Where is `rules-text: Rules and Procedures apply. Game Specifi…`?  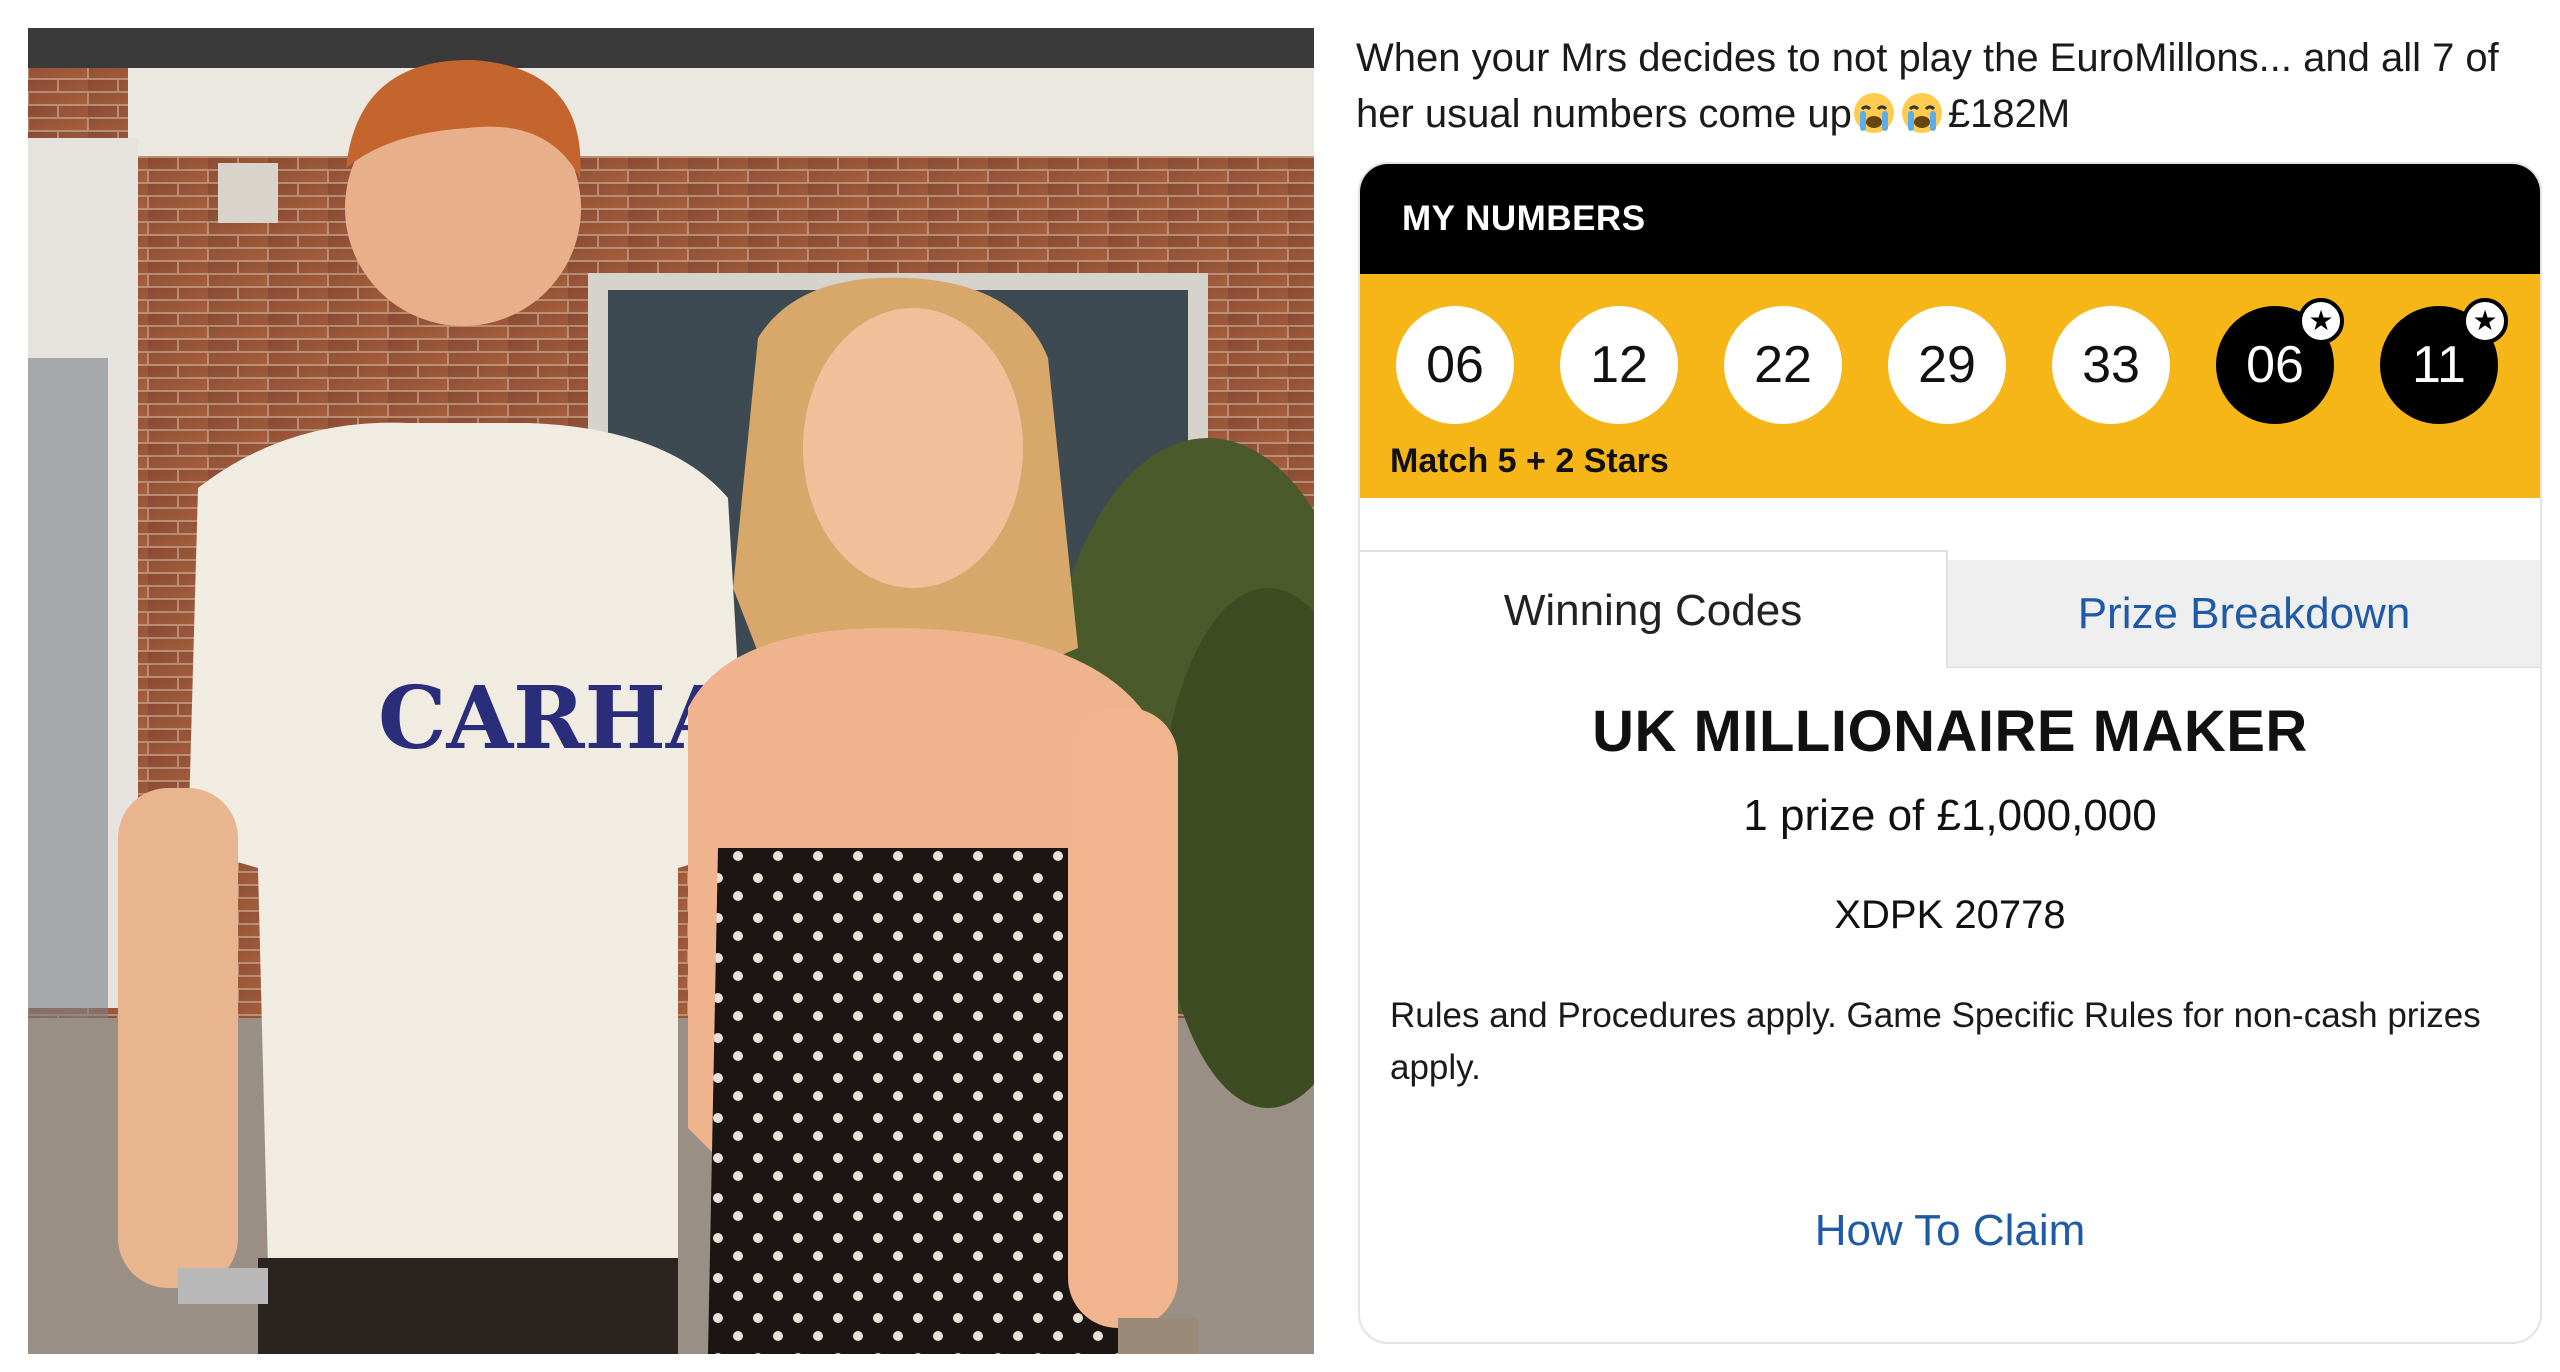
rules-text: Rules and Procedures apply. Game Specifi… is located at coordinates (1935, 1041).